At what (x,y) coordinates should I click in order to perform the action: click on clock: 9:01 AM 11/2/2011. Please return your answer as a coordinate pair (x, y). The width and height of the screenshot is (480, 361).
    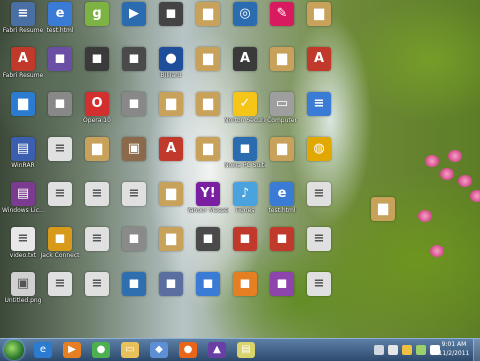
    Looking at the image, I should click on (454, 349).